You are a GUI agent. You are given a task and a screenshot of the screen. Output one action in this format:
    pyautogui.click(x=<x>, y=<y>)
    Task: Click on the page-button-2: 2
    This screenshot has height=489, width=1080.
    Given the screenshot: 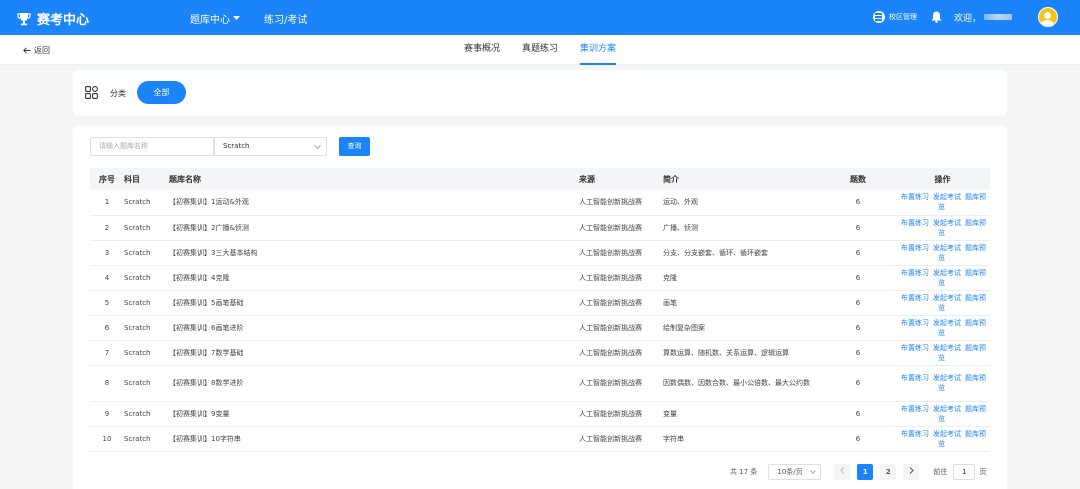 What is the action you would take?
    pyautogui.click(x=888, y=472)
    